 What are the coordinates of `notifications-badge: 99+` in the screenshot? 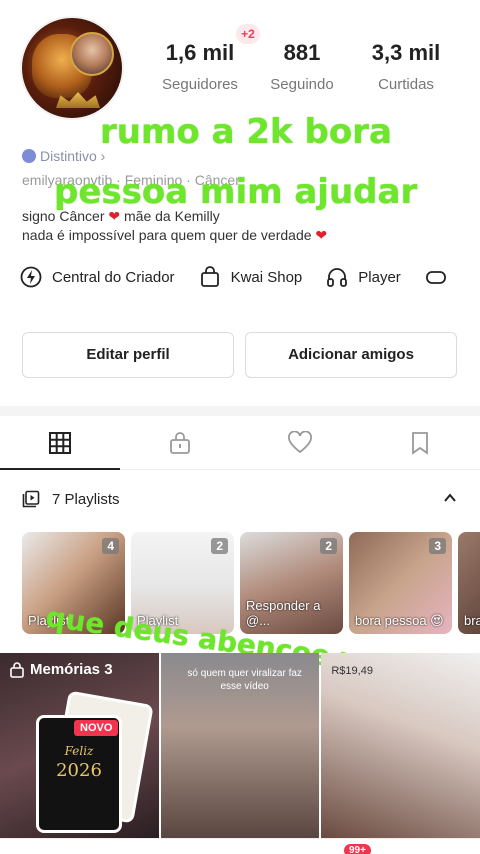 It's located at (357, 849).